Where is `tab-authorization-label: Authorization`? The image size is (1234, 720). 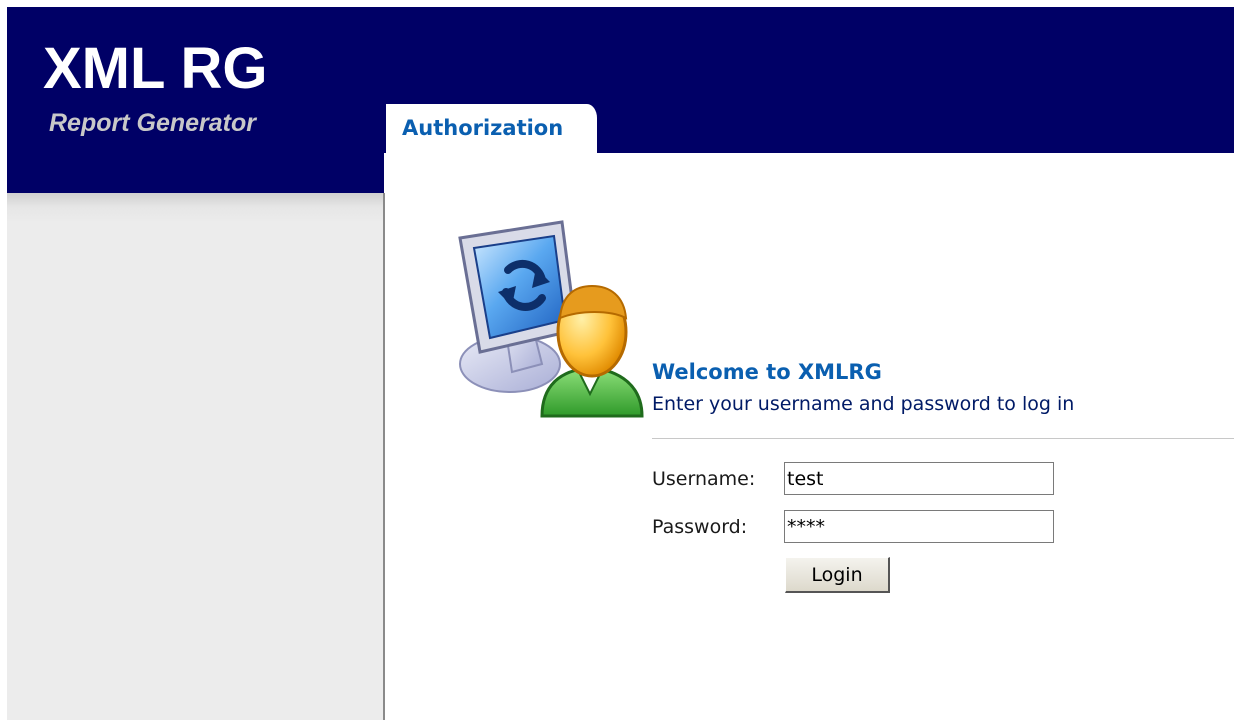
tab-authorization-label: Authorization is located at coordinates (483, 128).